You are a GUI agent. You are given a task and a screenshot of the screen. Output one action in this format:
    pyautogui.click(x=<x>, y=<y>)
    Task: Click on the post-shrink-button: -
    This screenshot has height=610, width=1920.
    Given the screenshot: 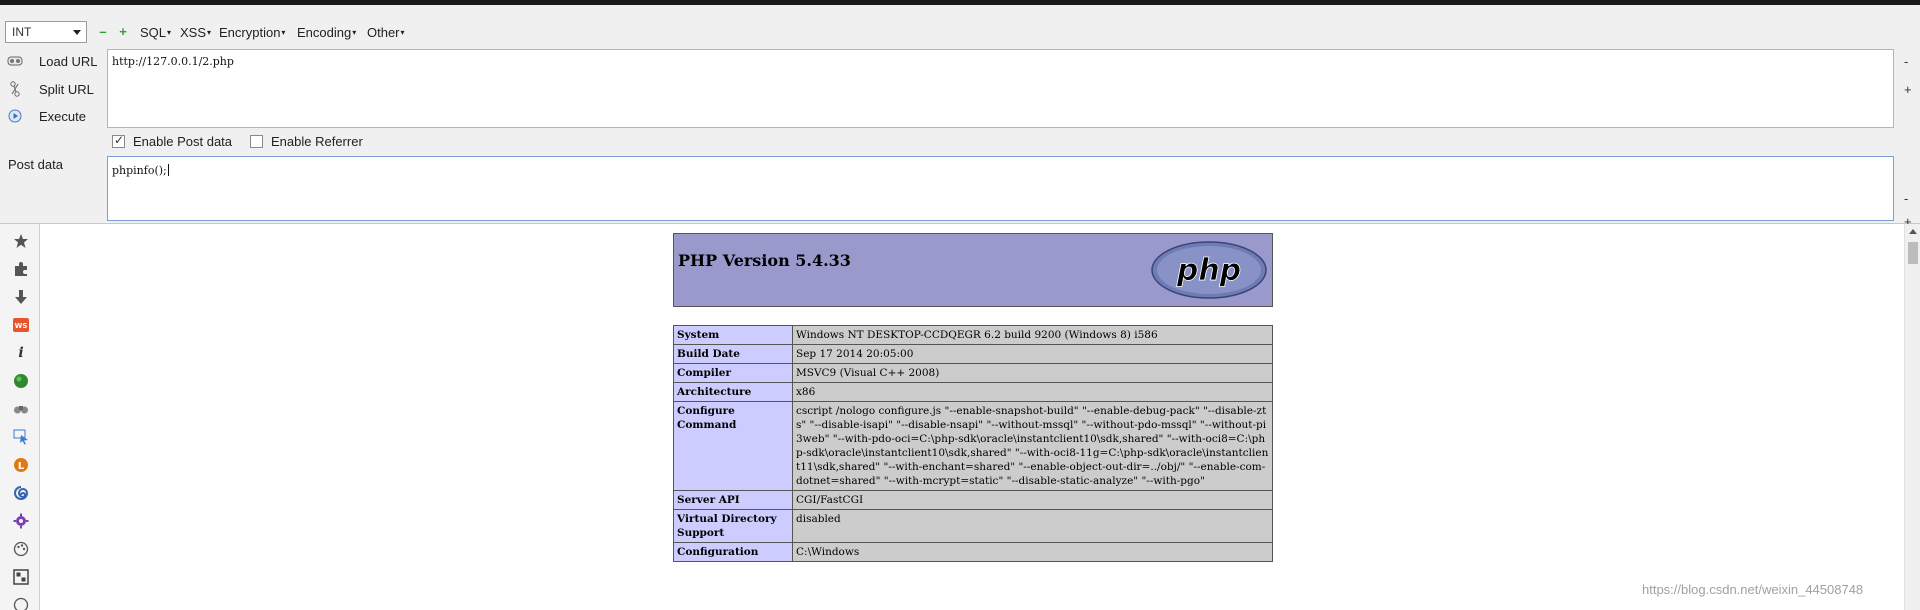 What is the action you would take?
    pyautogui.click(x=1906, y=198)
    